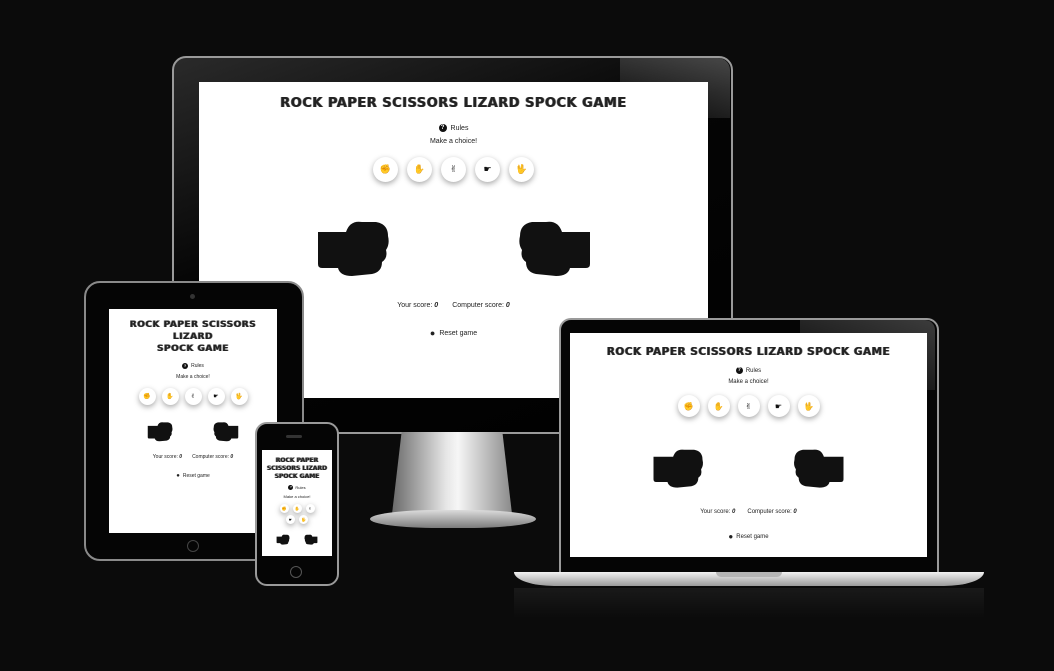 The image size is (1054, 671). What do you see at coordinates (453, 519) in the screenshot?
I see `monitor-stand-base` at bounding box center [453, 519].